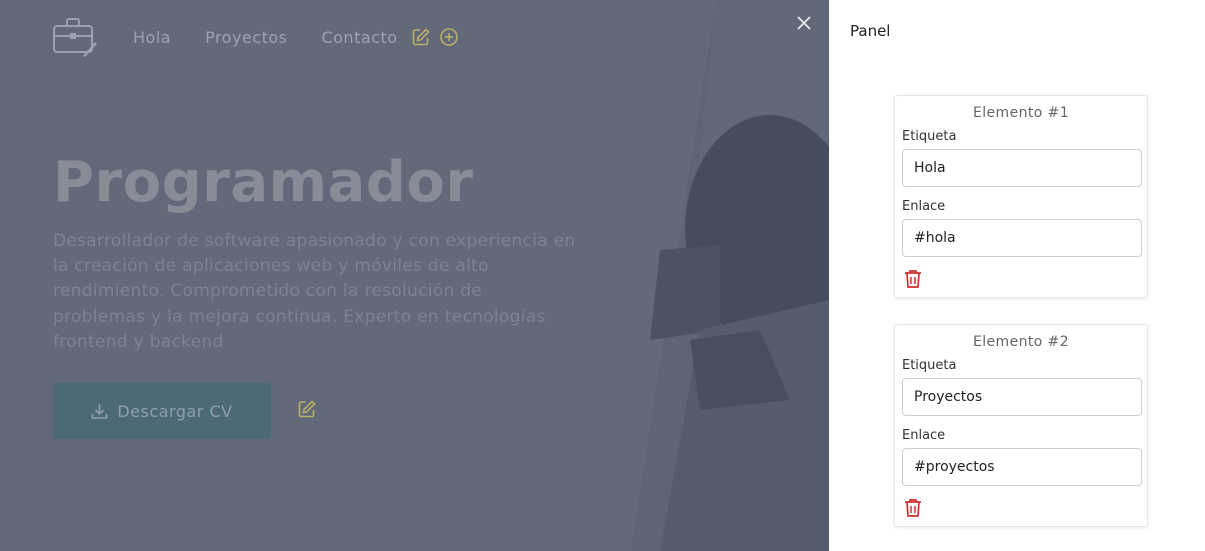  Describe the element at coordinates (1021, 425) in the screenshot. I see `element-card-2: Elemento #2 Etiqueta Enlace` at that location.